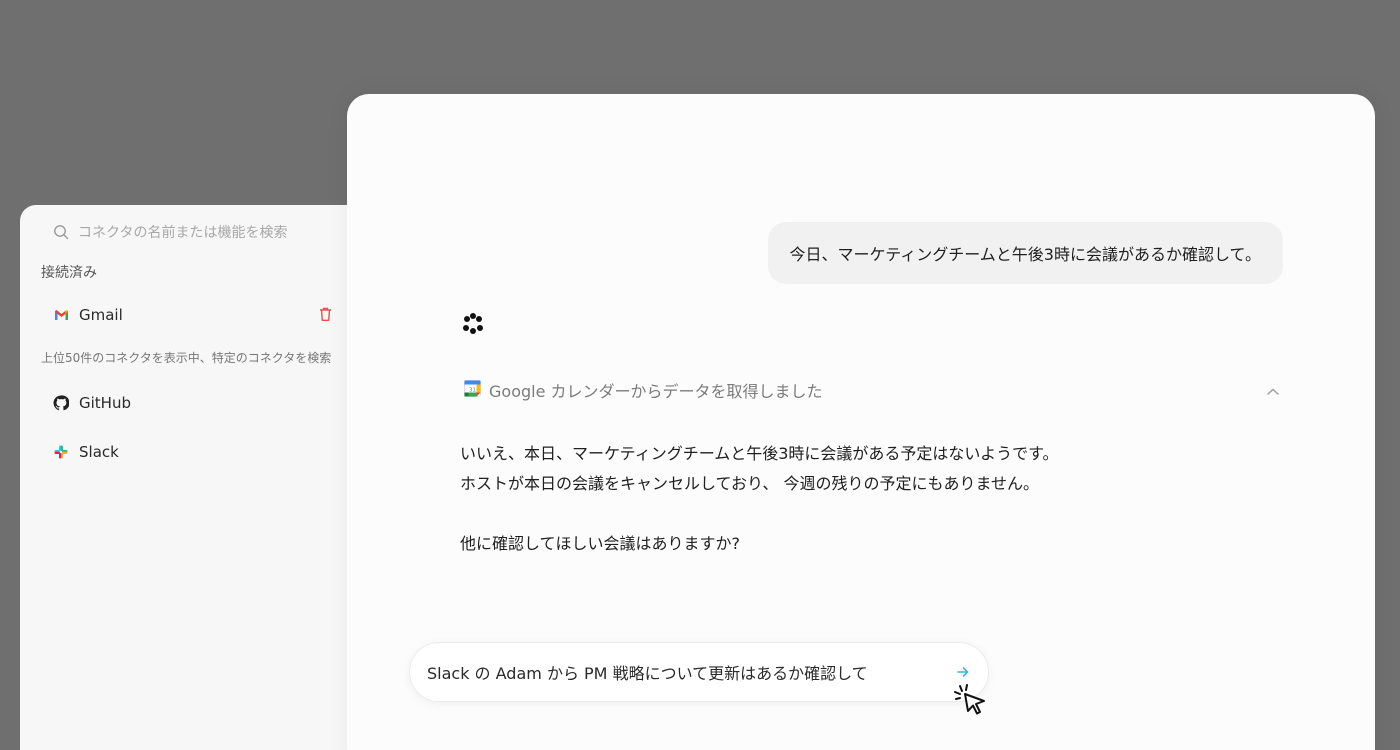 Image resolution: width=1400 pixels, height=750 pixels. Describe the element at coordinates (1273, 391) in the screenshot. I see `chevron-up-icon` at that location.